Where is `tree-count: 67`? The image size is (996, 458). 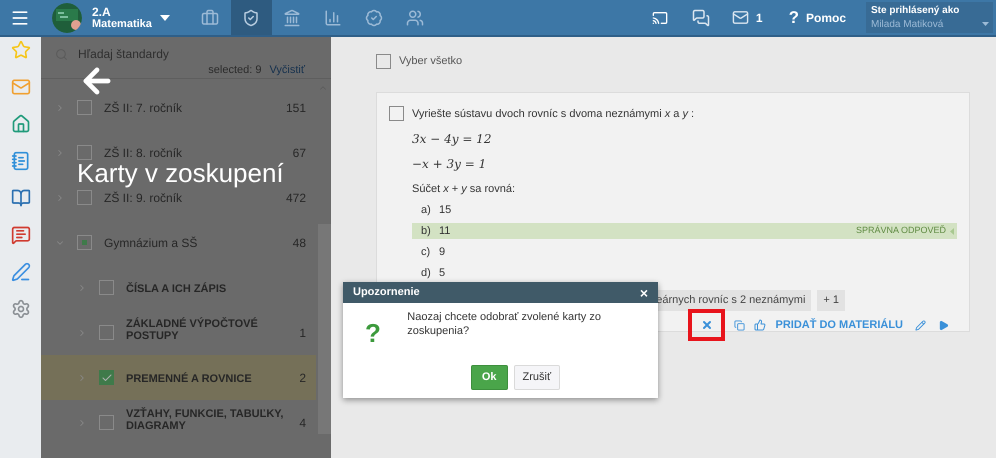 tree-count: 67 is located at coordinates (299, 153).